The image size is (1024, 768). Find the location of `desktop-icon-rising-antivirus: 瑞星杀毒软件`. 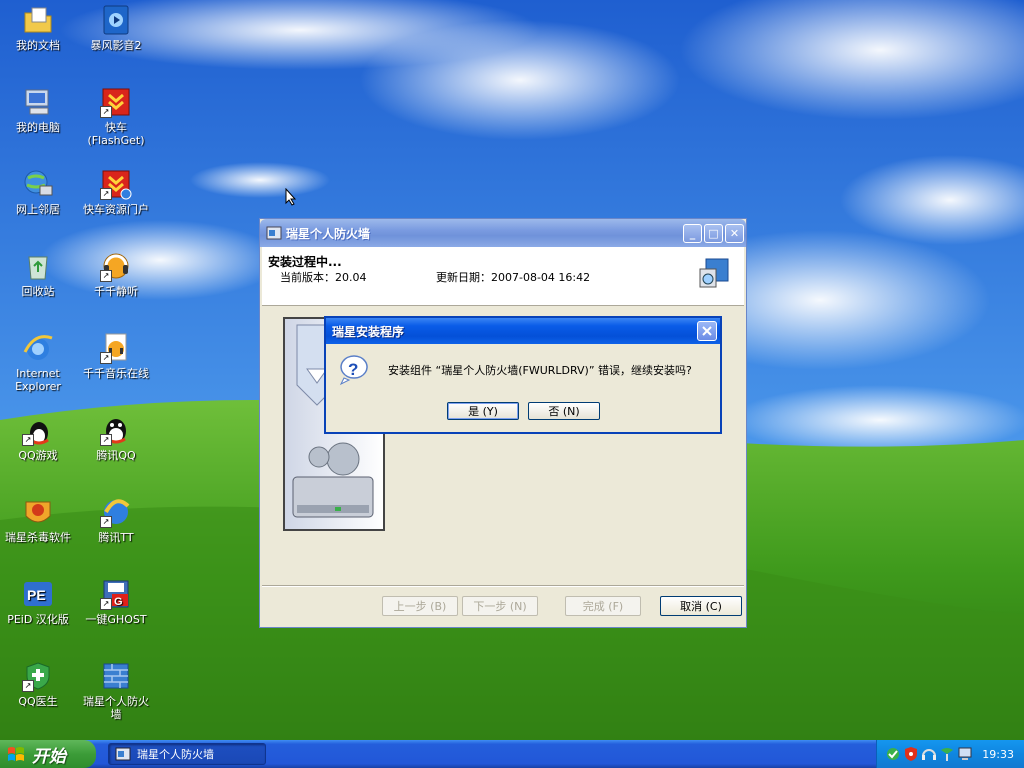

desktop-icon-rising-antivirus: 瑞星杀毒软件 is located at coordinates (38, 520).